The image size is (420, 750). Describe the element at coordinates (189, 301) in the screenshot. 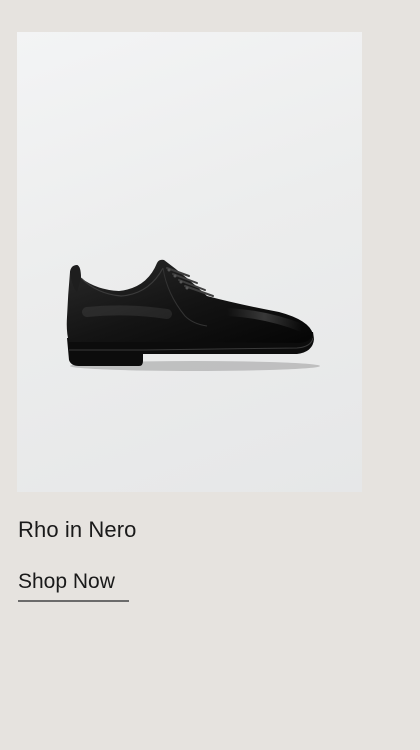

I see `shoe-upper` at that location.